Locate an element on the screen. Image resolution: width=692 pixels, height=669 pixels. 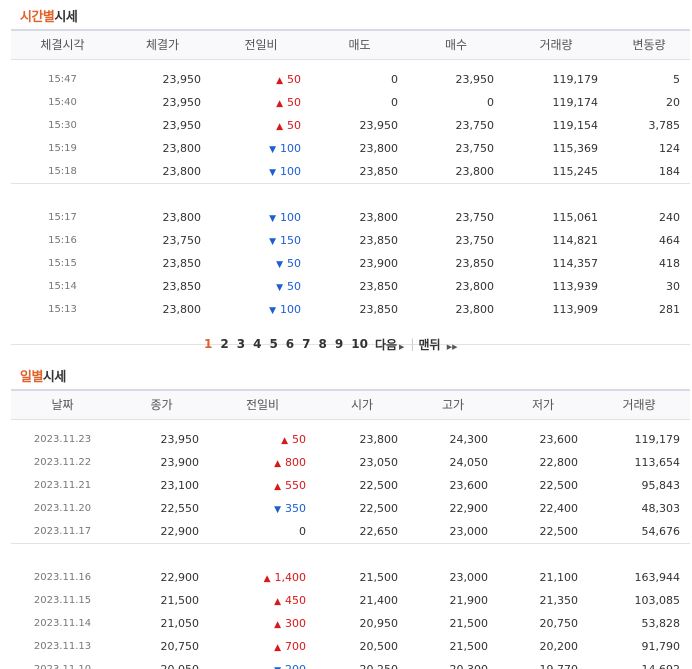
volume-cell: 113,909 is located at coordinates (575, 309).